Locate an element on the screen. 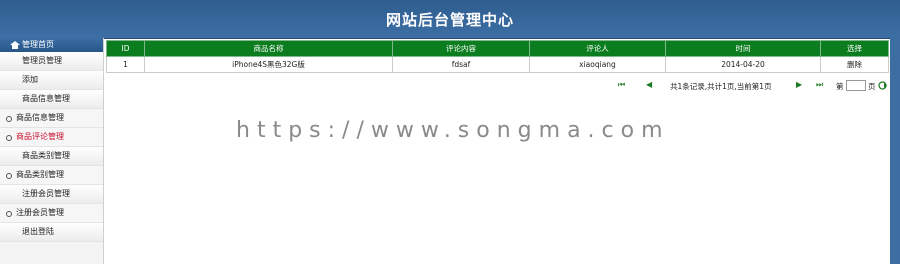  column-header: 时间 is located at coordinates (743, 48).